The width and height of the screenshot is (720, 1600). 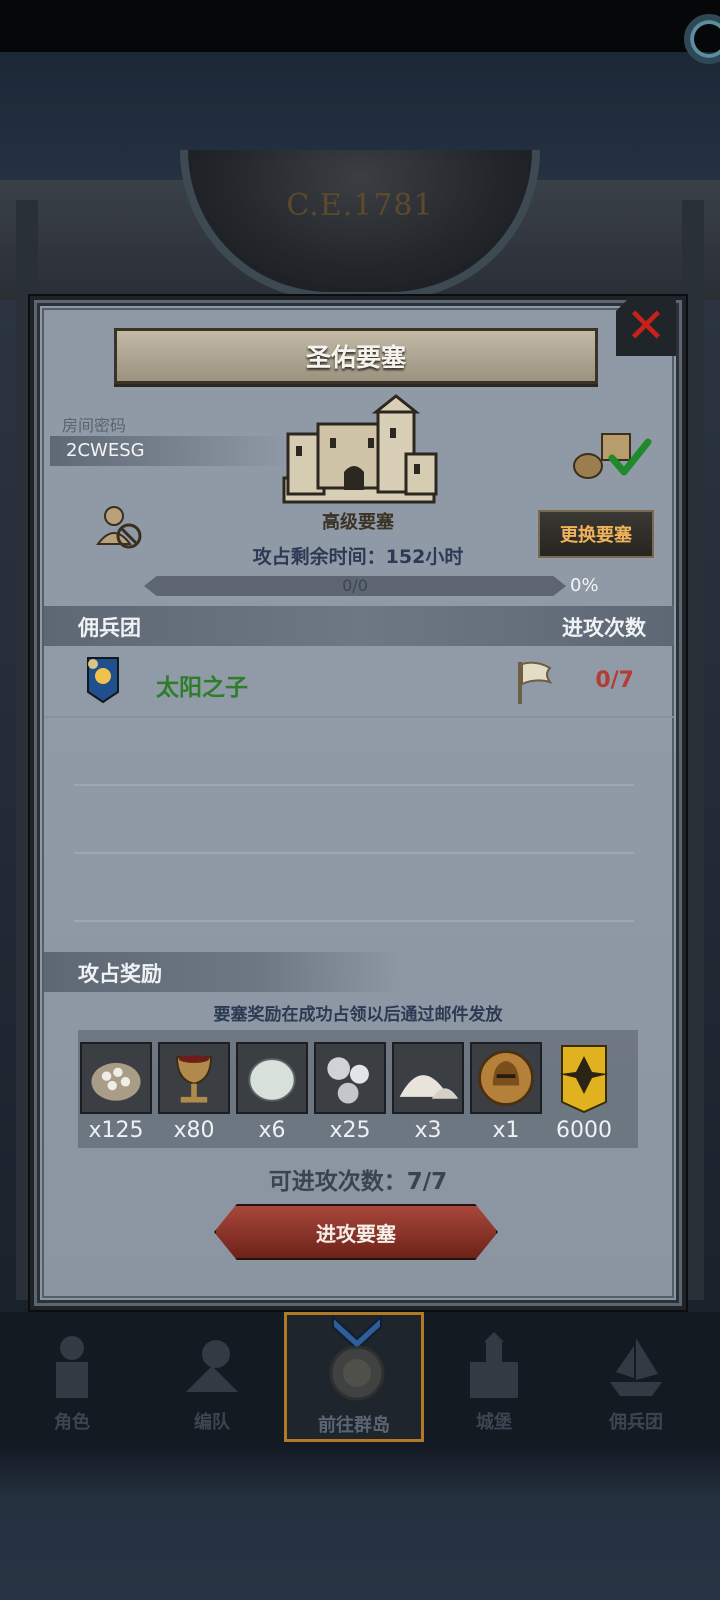 I want to click on nav-label: 角色, so click(x=72, y=1422).